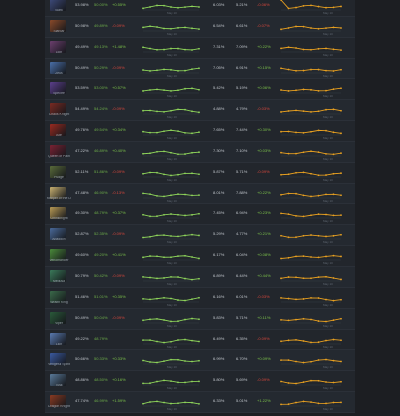 This screenshot has width=400, height=416. What do you see at coordinates (59, 365) in the screenshot?
I see `hero-name: Vengeful Spirit` at bounding box center [59, 365].